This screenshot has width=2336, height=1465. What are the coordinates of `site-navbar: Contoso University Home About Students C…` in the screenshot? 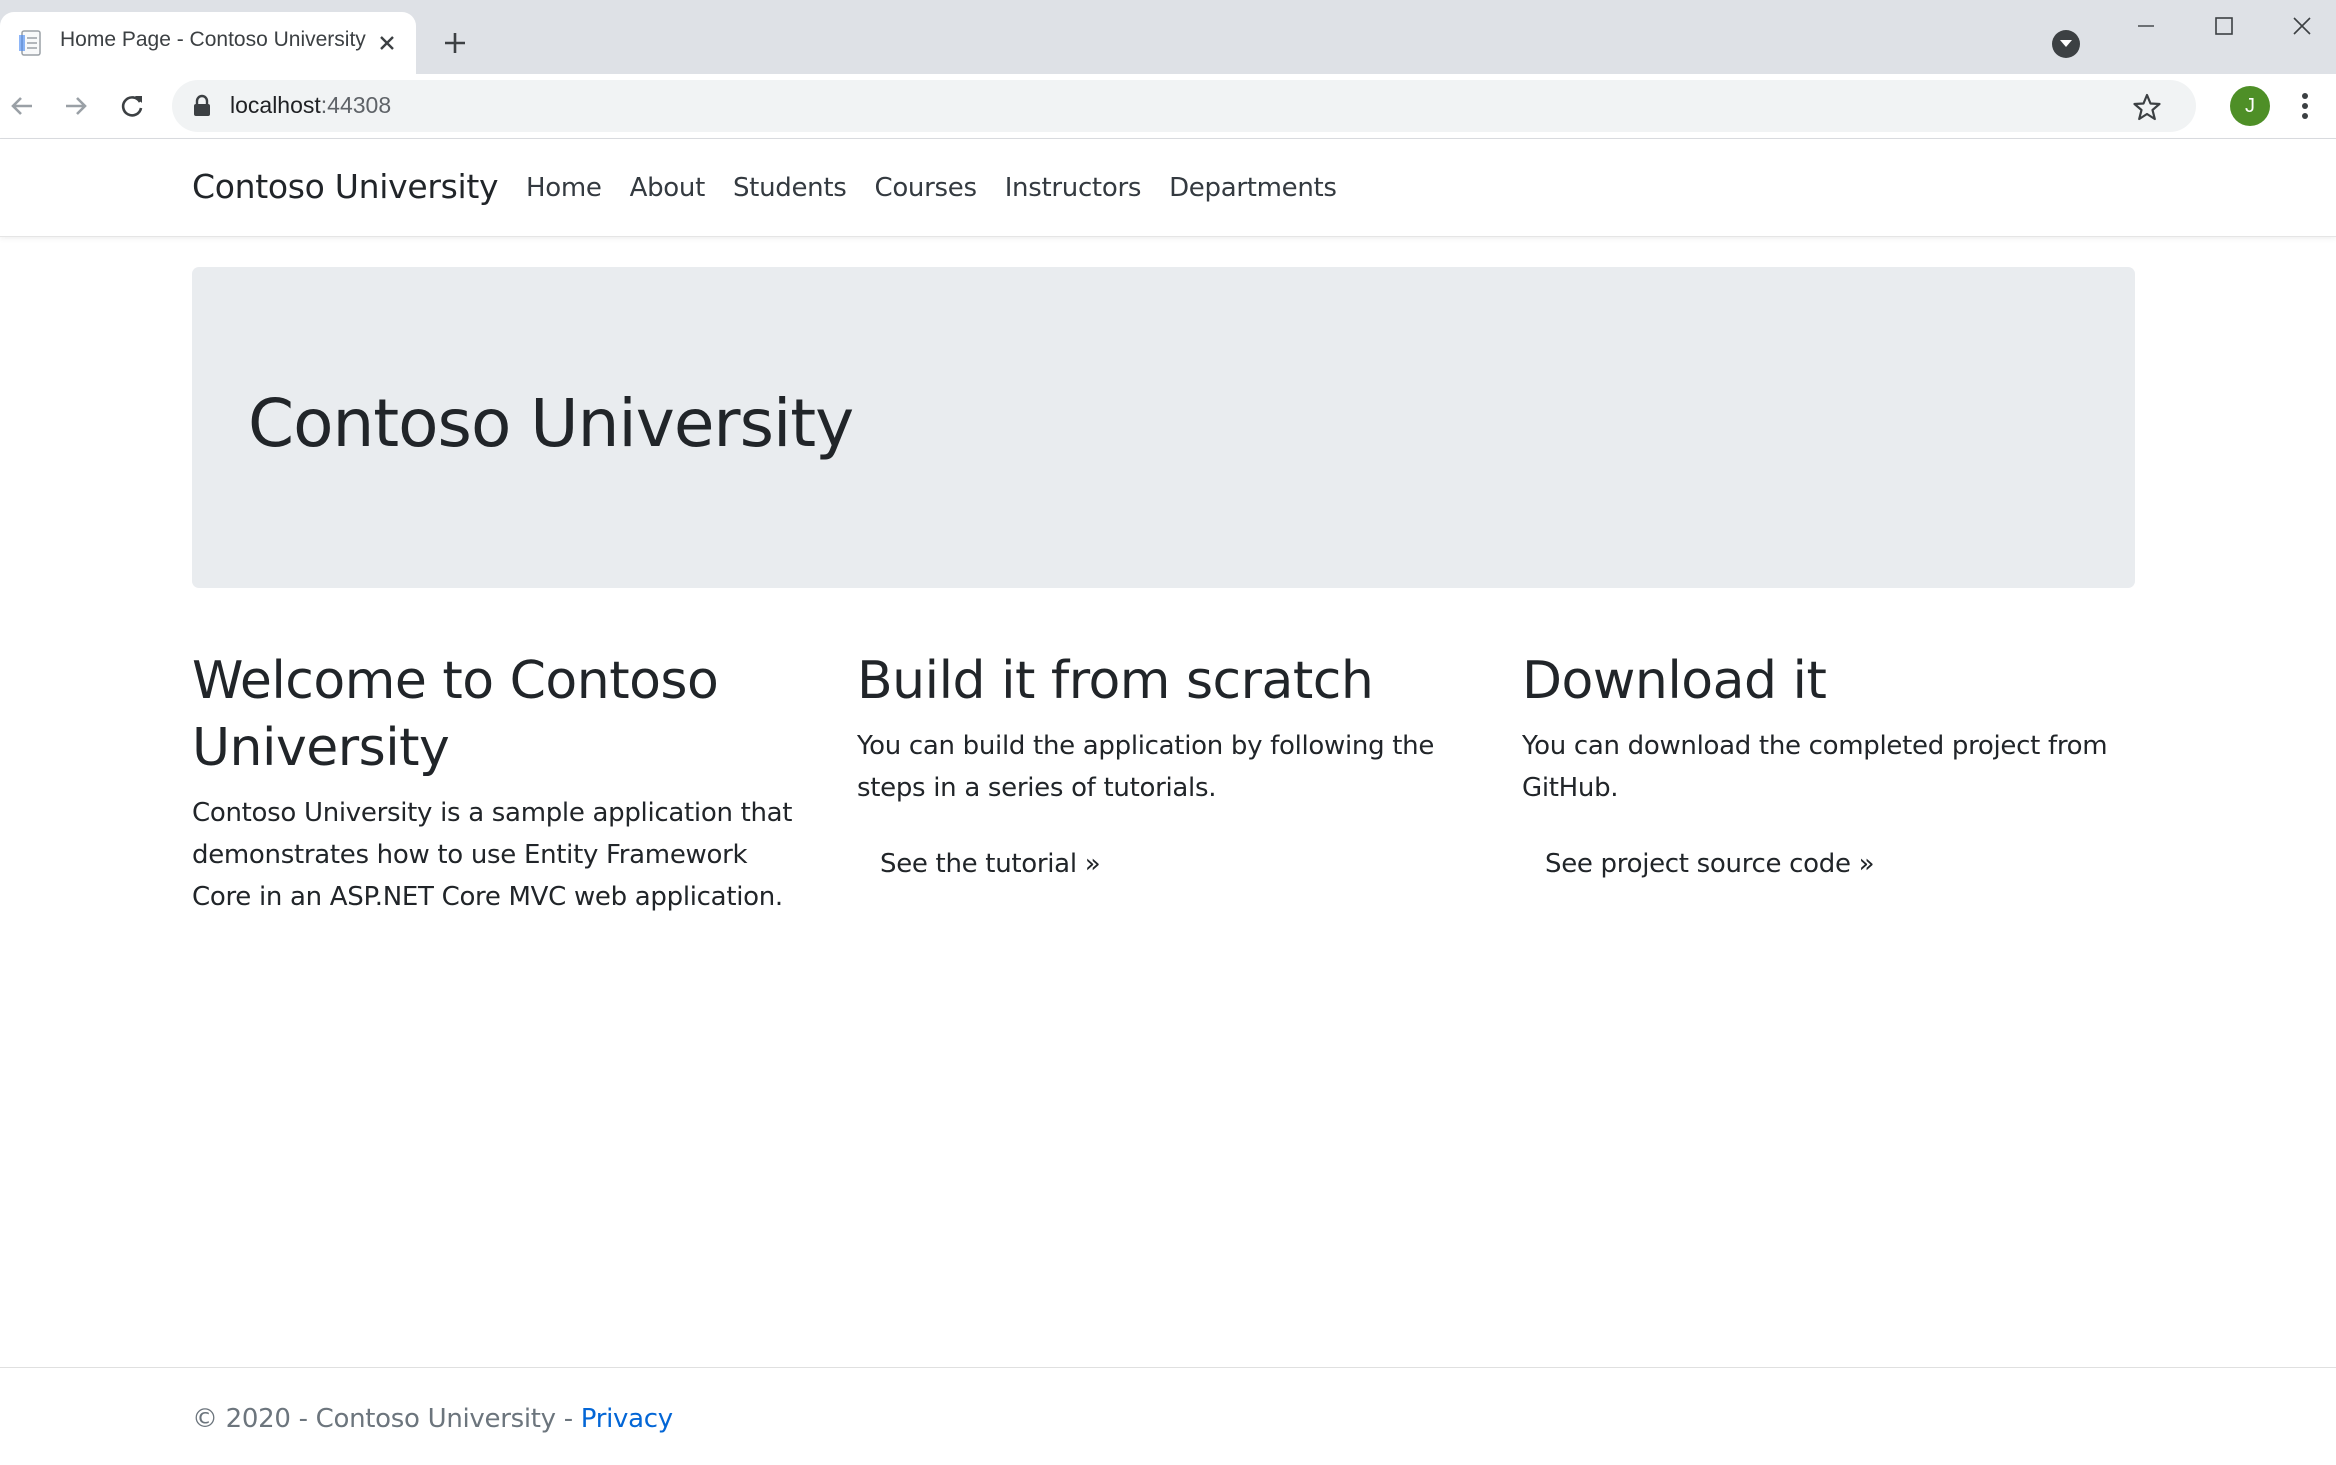 It's located at (1168, 188).